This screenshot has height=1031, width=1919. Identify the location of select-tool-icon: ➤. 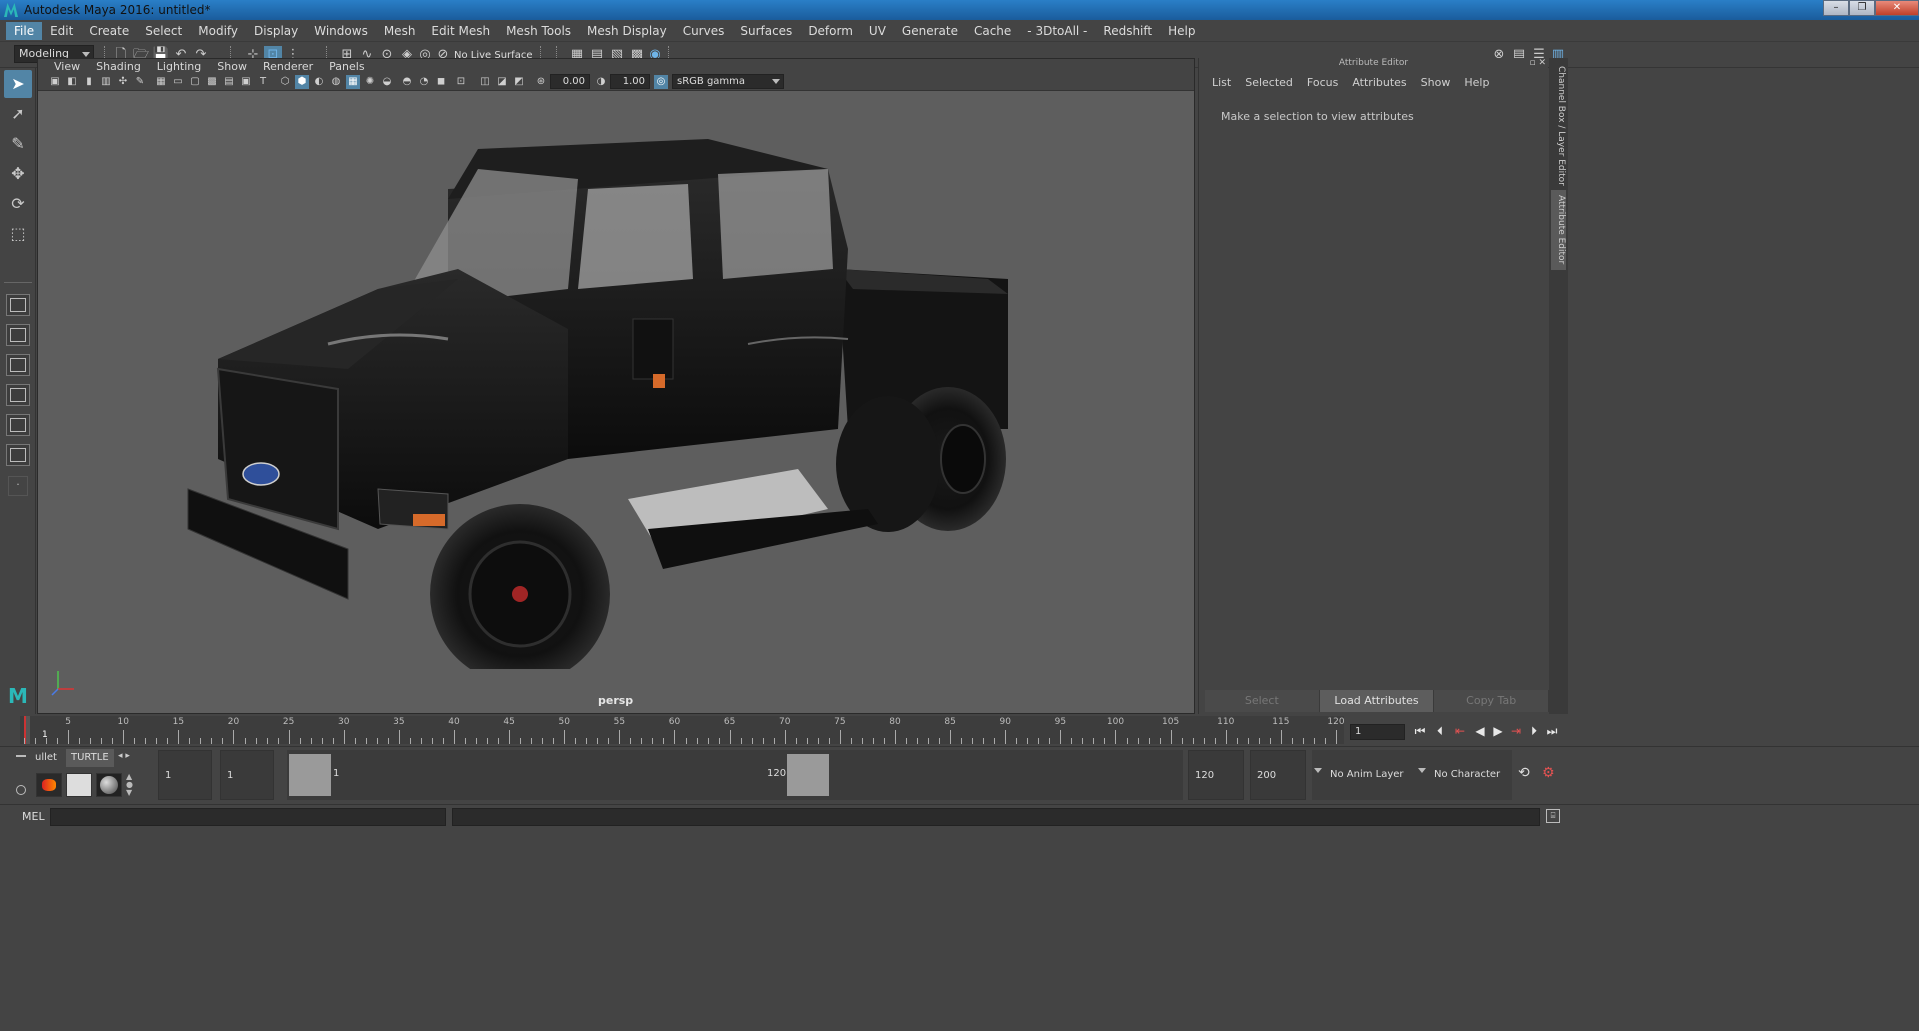
(18, 84).